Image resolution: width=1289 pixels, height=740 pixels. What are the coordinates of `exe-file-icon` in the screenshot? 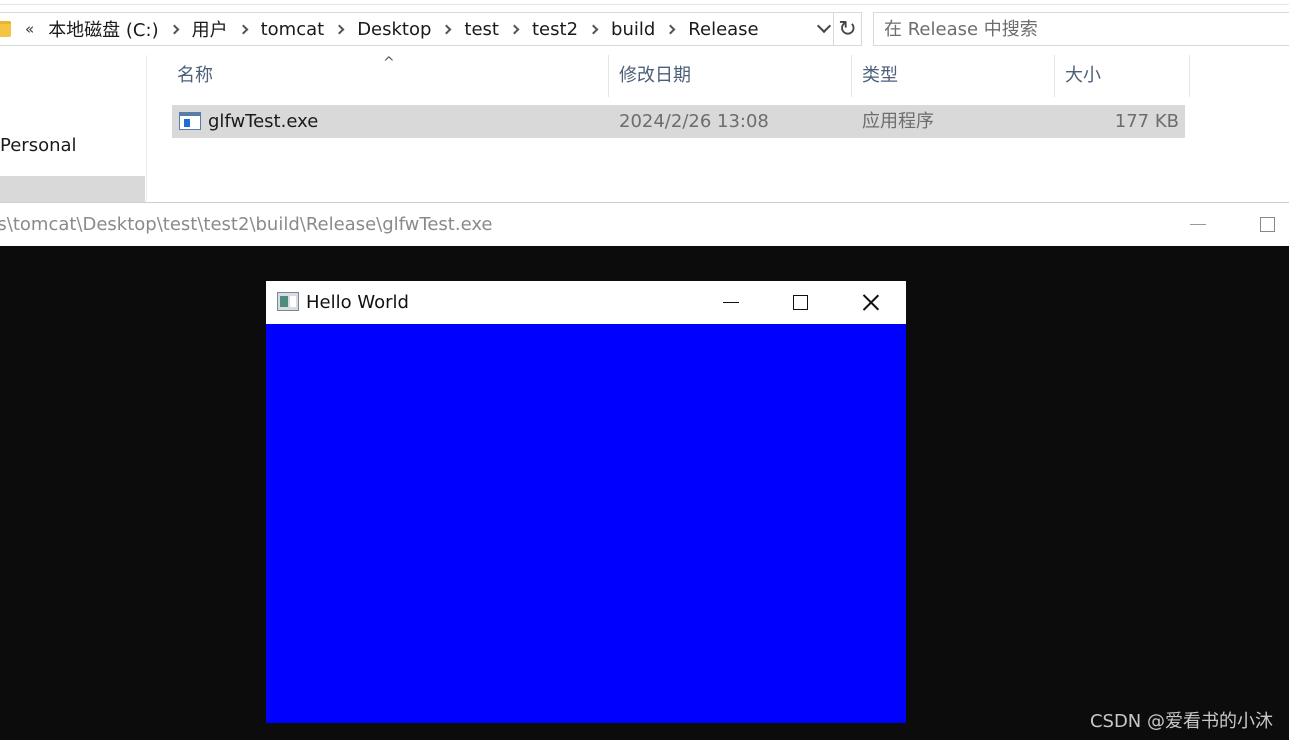 It's located at (190, 121).